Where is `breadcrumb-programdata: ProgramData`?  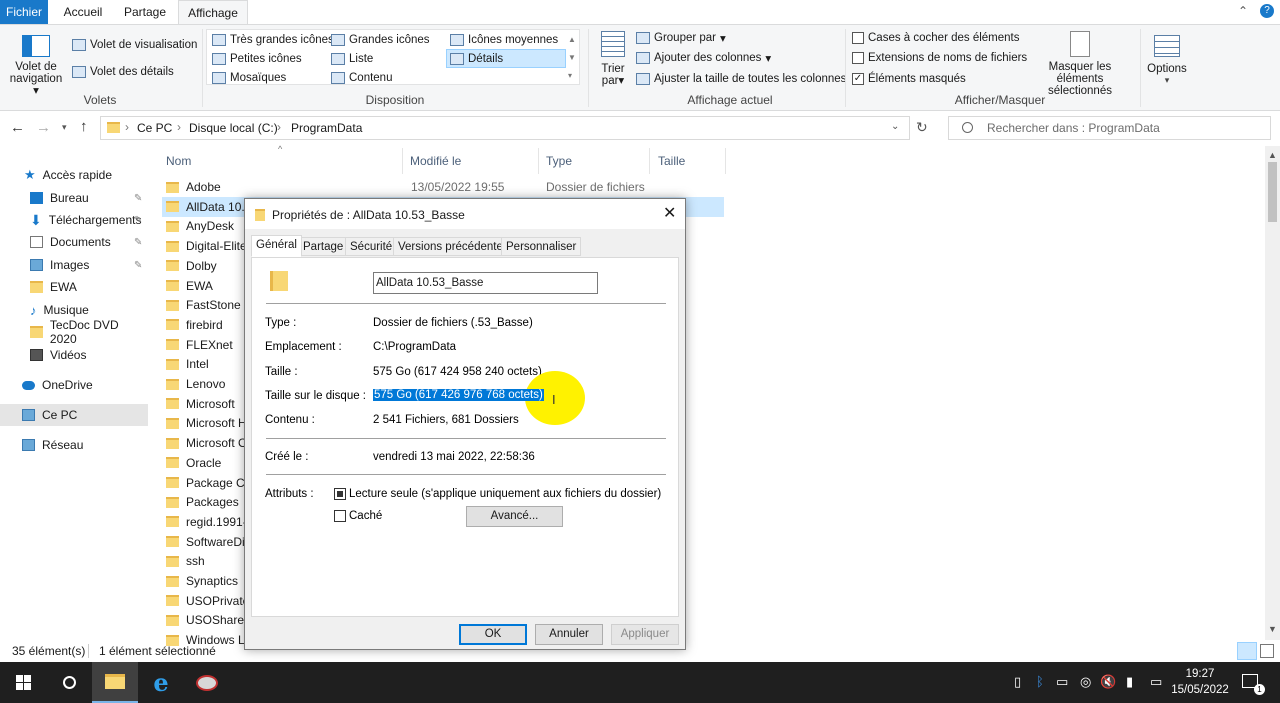 breadcrumb-programdata: ProgramData is located at coordinates (326, 128).